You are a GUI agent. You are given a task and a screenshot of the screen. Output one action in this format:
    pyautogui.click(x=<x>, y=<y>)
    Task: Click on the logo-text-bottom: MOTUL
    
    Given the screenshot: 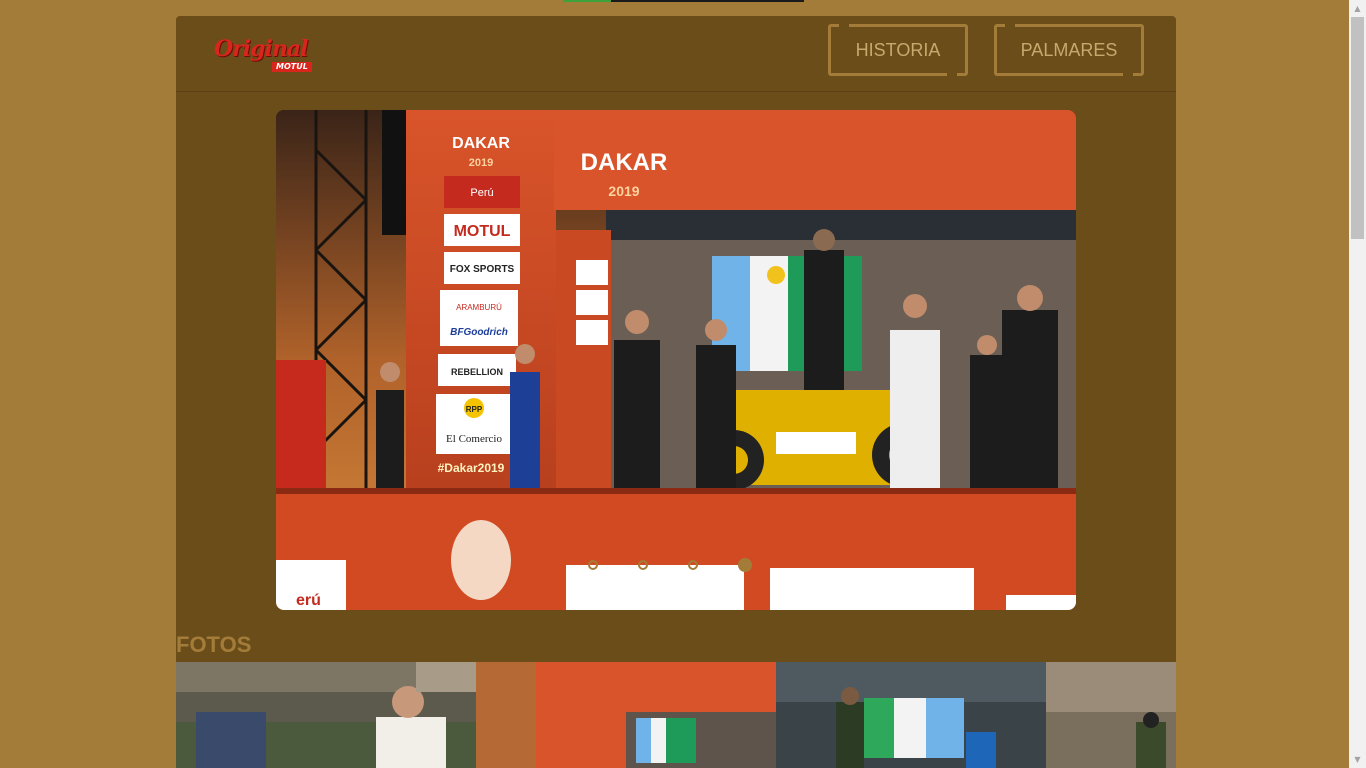 What is the action you would take?
    pyautogui.click(x=292, y=67)
    